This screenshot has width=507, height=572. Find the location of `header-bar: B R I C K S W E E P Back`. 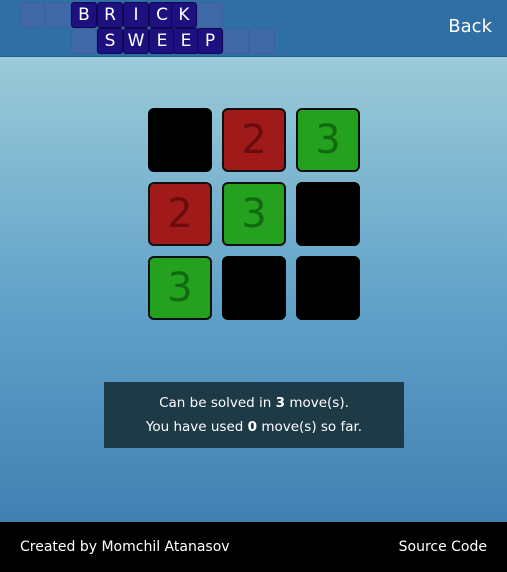

header-bar: B R I C K S W E E P Back is located at coordinates (253, 28).